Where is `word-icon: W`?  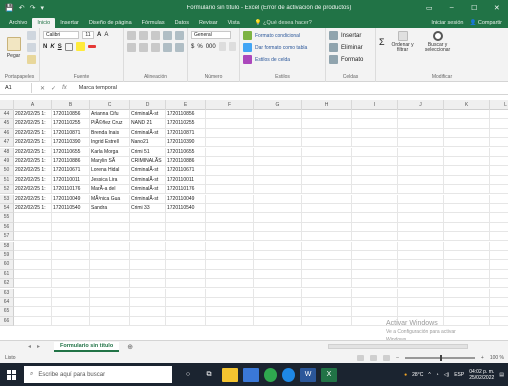
word-icon: W is located at coordinates (308, 374).